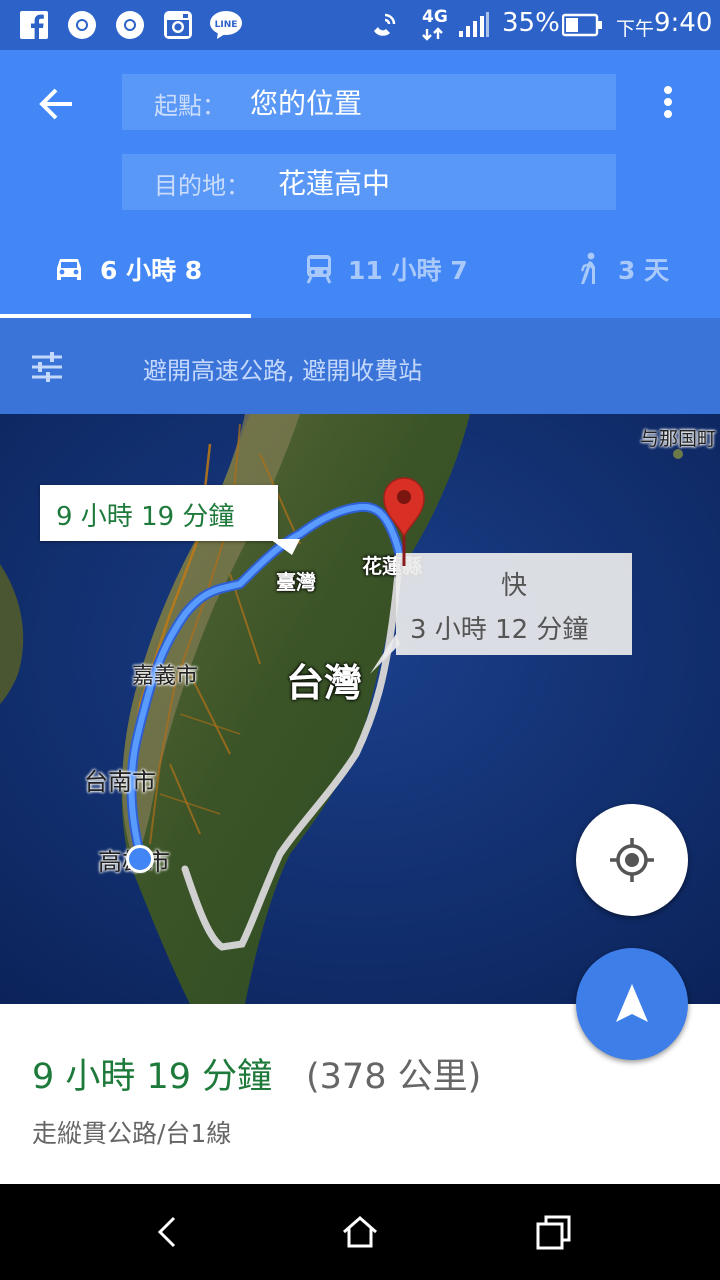  I want to click on status-bar: LINE 4G 35% 下午 9:40, so click(360, 25).